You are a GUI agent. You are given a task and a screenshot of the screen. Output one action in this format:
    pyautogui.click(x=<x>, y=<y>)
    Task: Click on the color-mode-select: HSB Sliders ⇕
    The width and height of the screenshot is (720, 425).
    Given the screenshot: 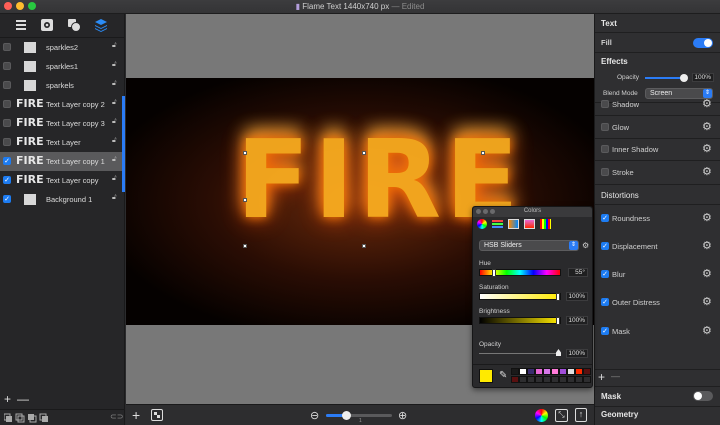 What is the action you would take?
    pyautogui.click(x=529, y=245)
    